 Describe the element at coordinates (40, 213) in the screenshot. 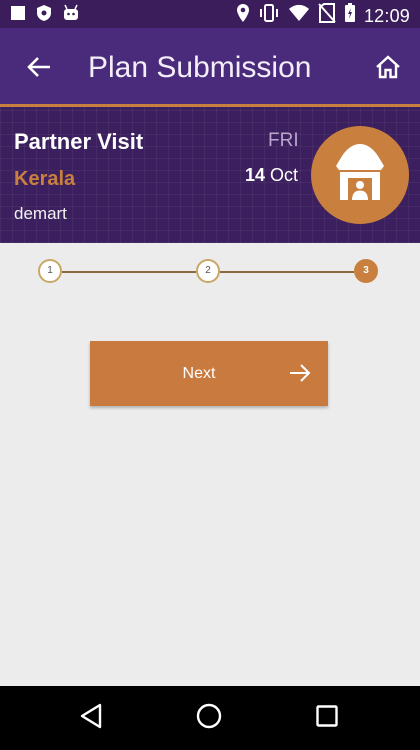

I see `visit-store: demart` at that location.